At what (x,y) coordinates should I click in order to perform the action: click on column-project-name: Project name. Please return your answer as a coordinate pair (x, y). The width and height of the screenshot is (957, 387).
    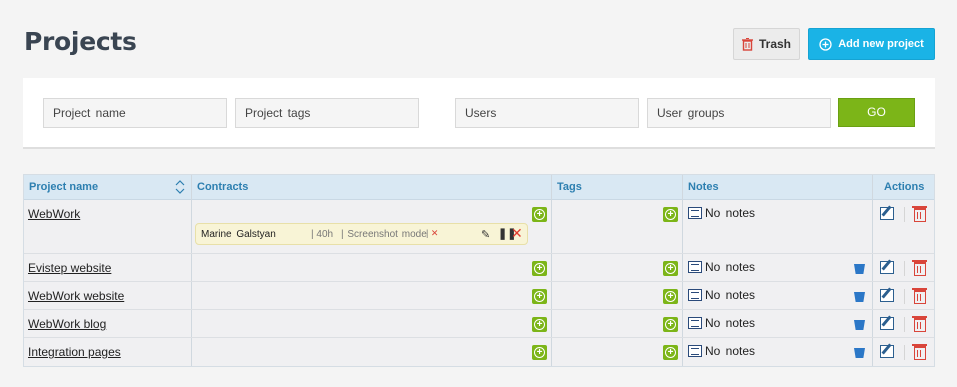
    Looking at the image, I should click on (61, 187).